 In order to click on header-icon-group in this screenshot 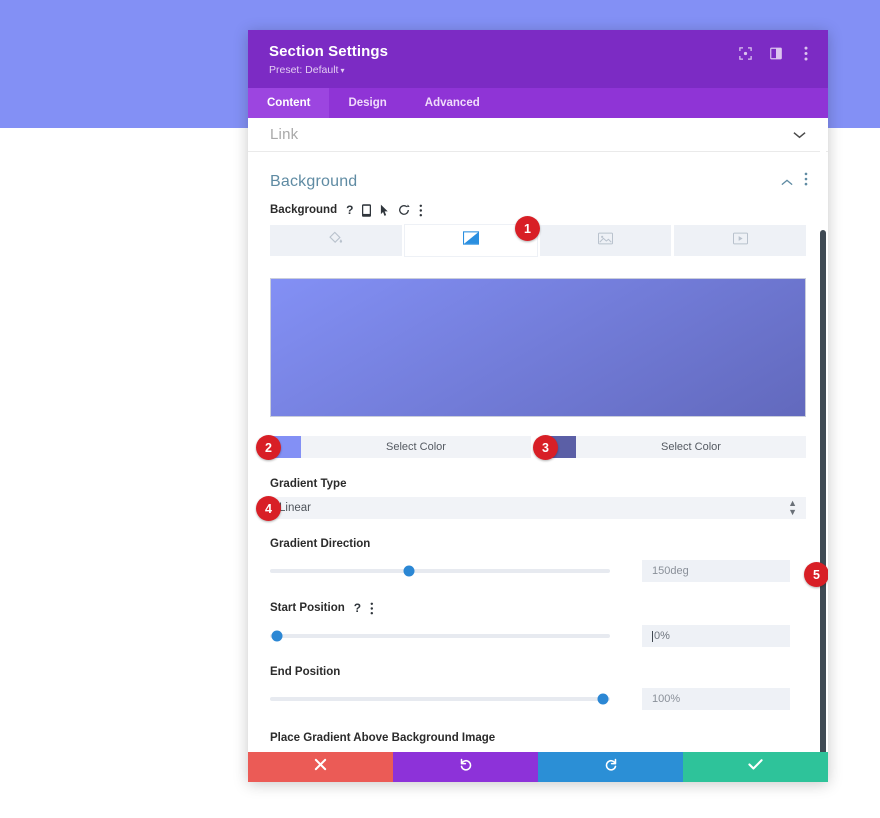, I will do `click(775, 53)`.